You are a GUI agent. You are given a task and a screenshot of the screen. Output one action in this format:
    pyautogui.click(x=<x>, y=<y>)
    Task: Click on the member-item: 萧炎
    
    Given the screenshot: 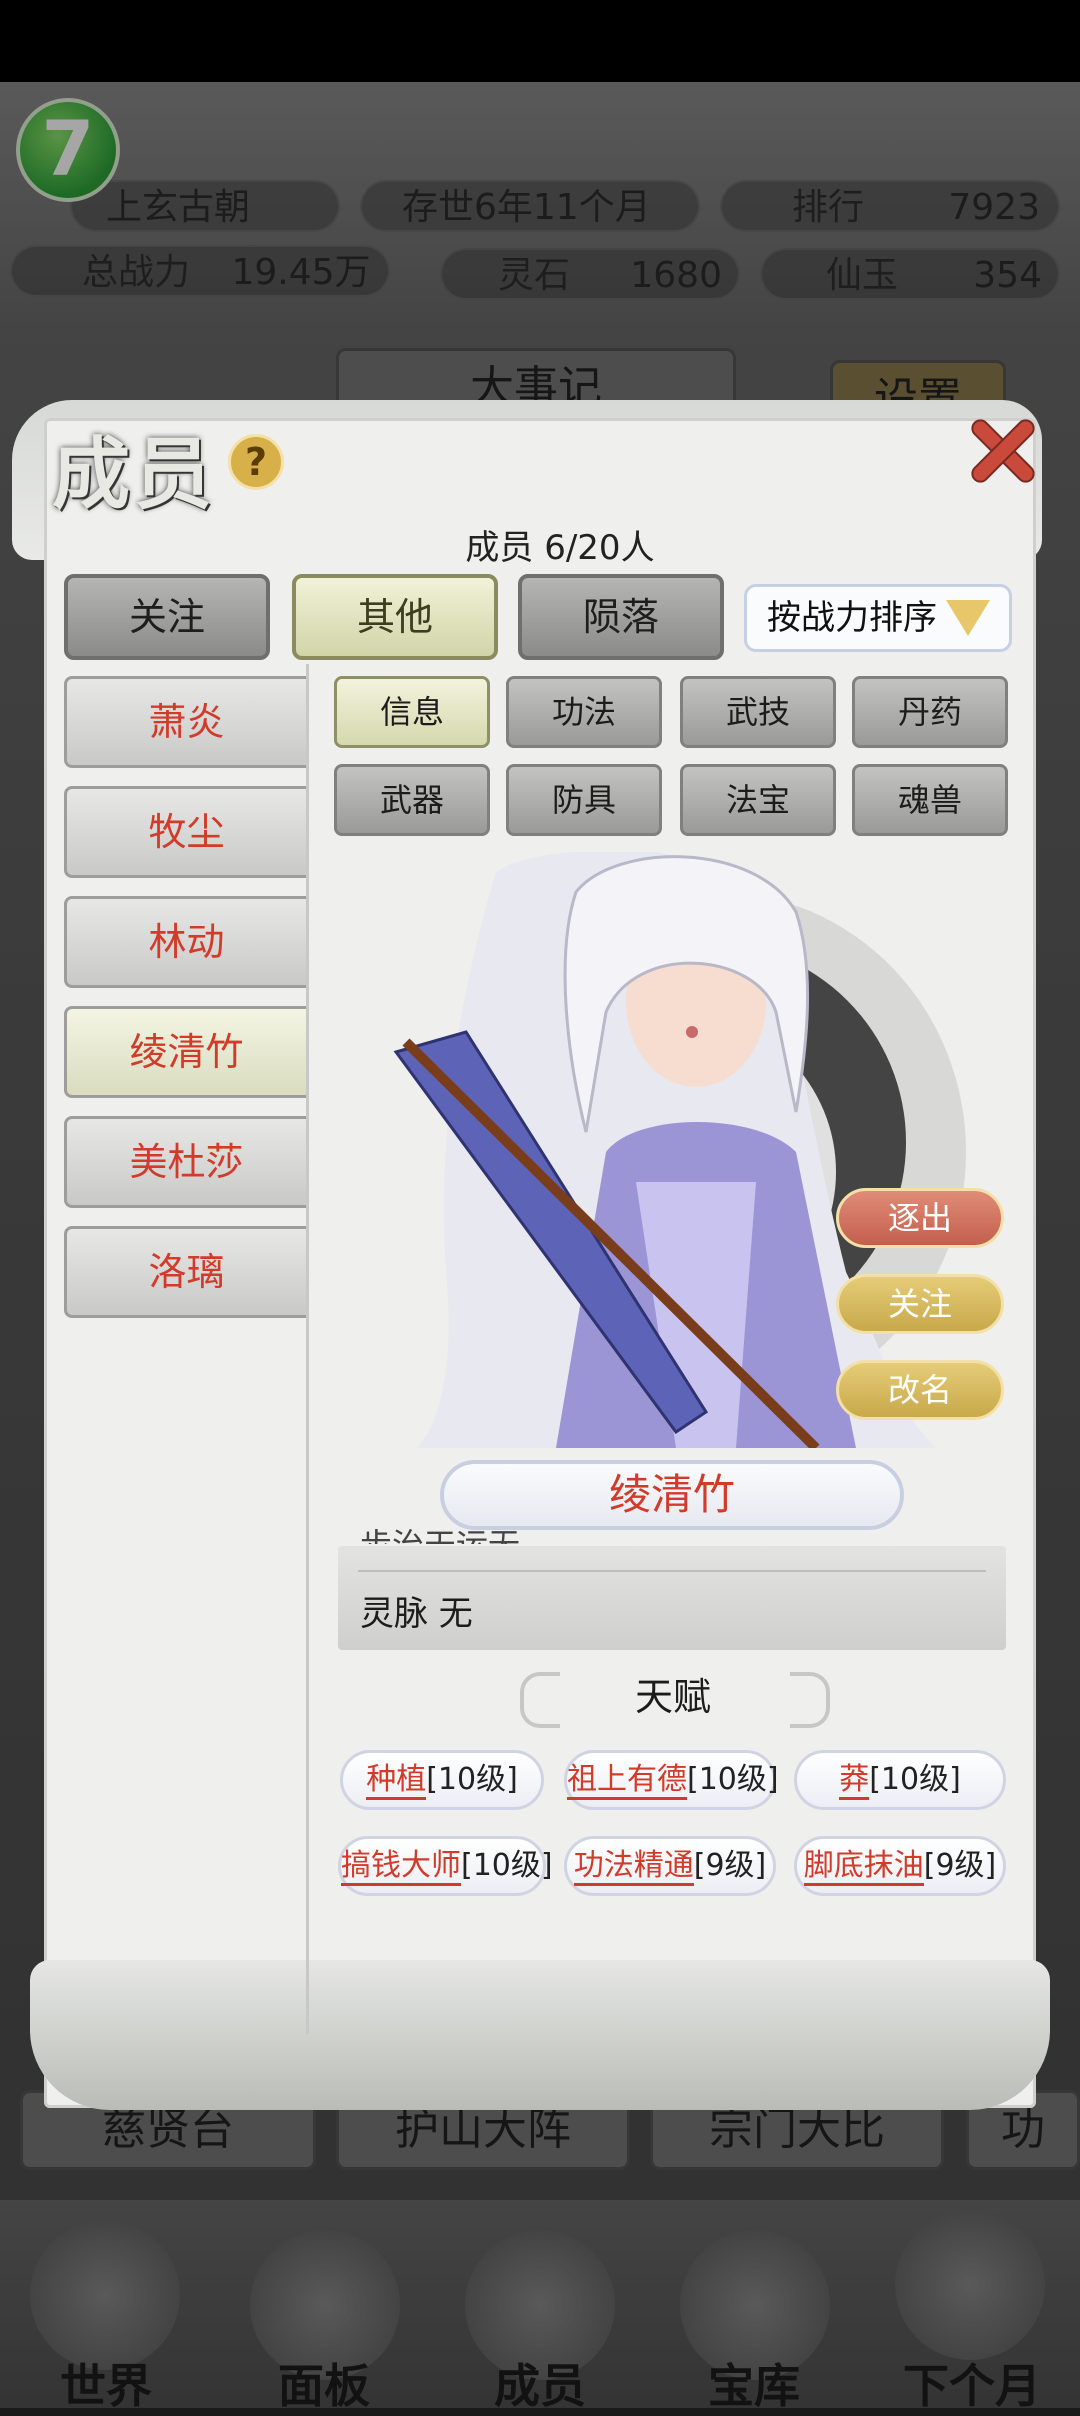 What is the action you would take?
    pyautogui.click(x=185, y=722)
    